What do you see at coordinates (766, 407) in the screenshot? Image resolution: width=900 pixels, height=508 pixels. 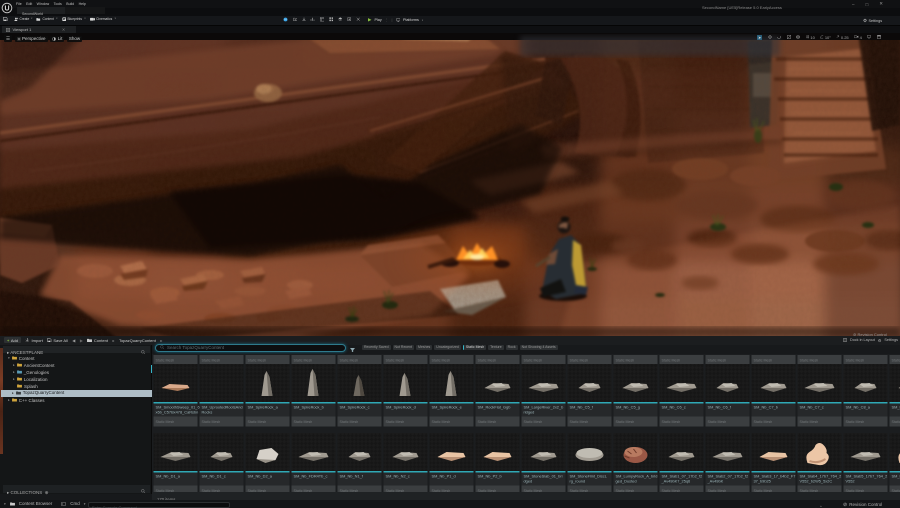 I see `svg-text: SM_Nb_C7_b` at bounding box center [766, 407].